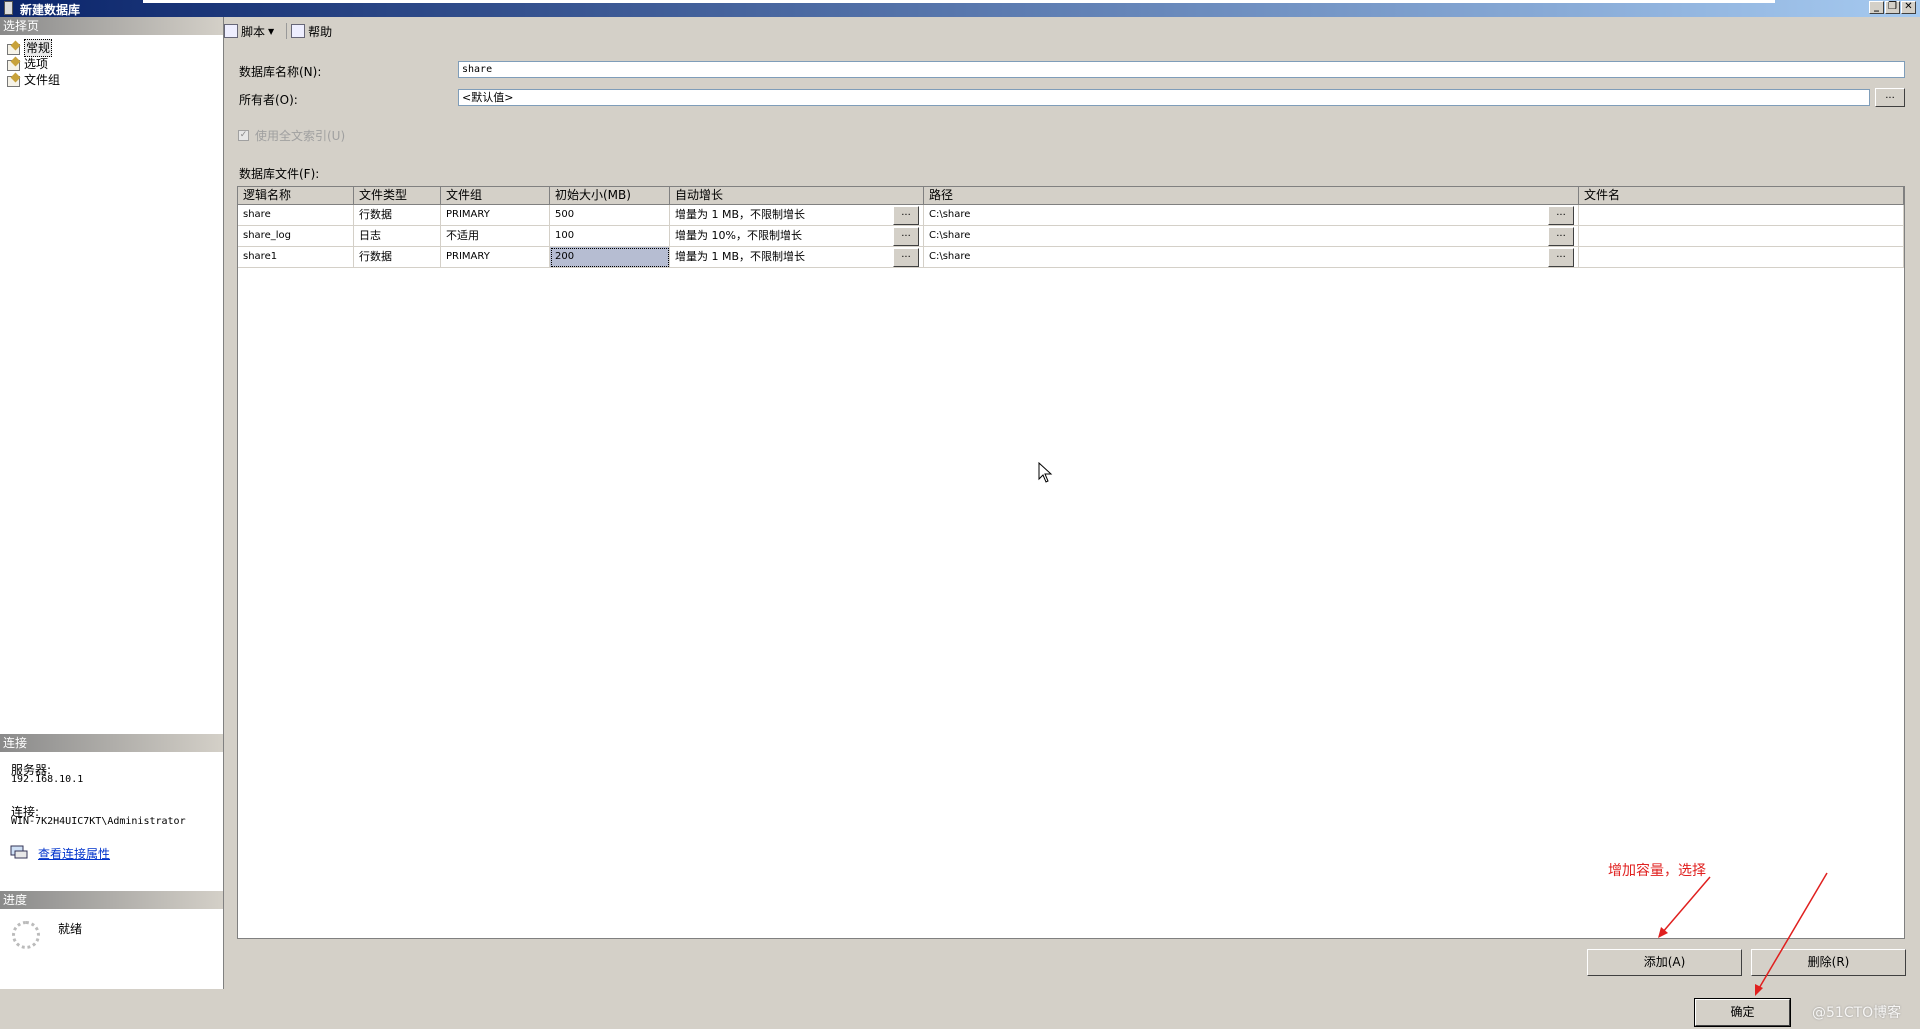 This screenshot has height=1029, width=1920. I want to click on chevron-down-icon: ▼, so click(271, 31).